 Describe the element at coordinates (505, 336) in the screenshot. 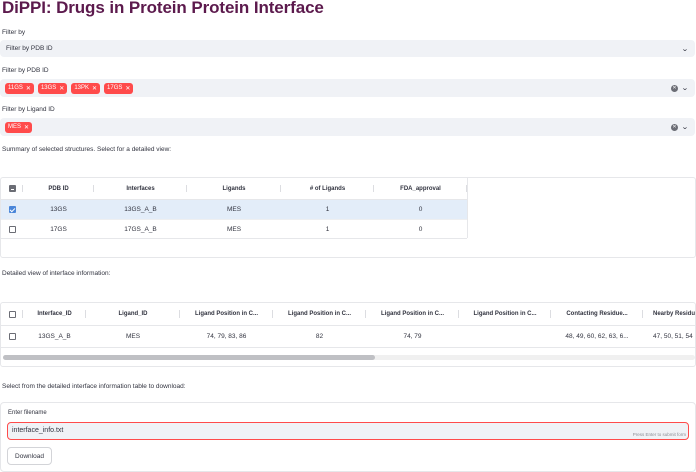

I see `cell-ligand-position` at that location.